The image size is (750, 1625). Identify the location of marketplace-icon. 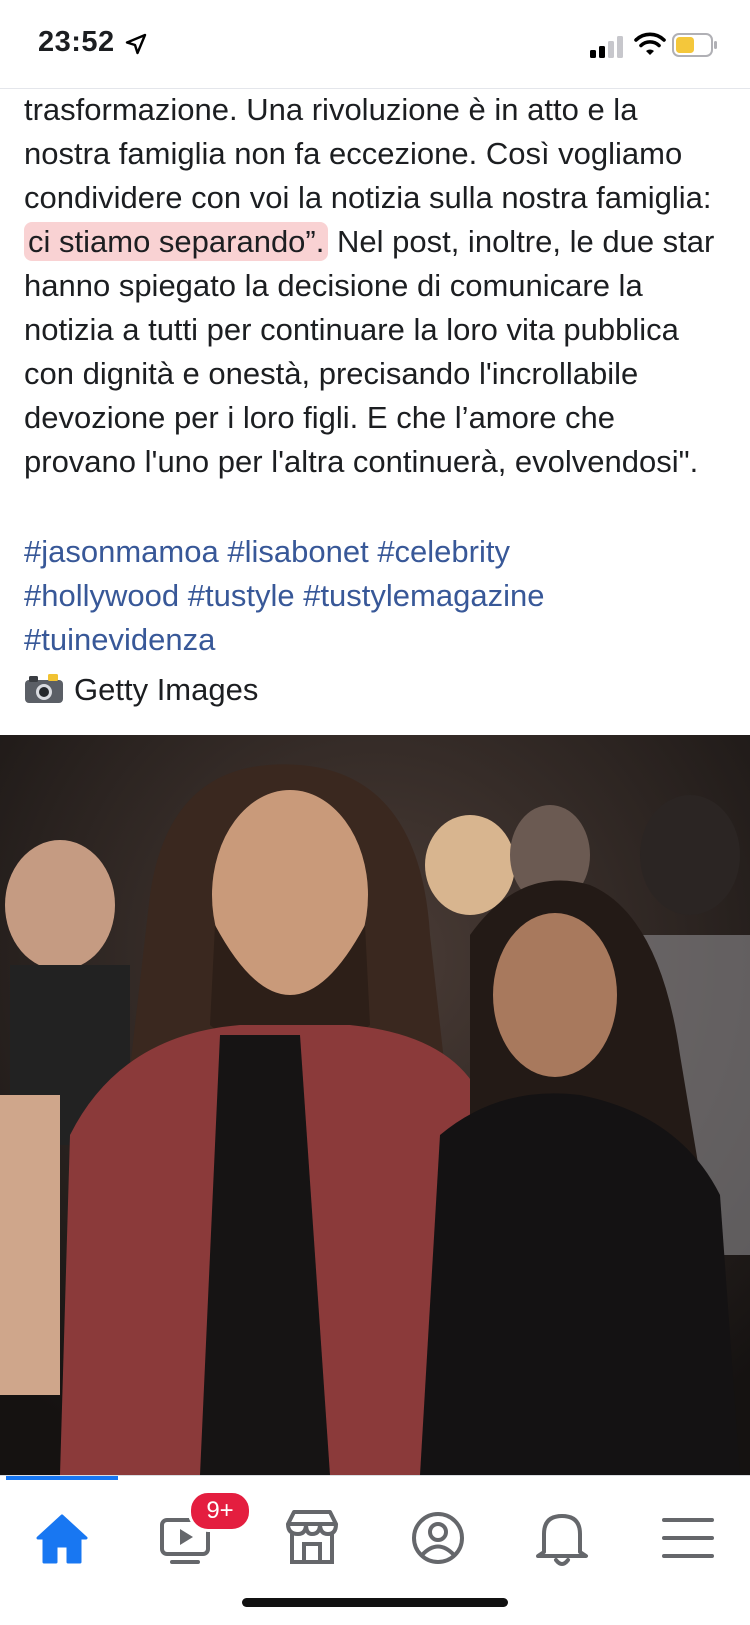
(312, 1537).